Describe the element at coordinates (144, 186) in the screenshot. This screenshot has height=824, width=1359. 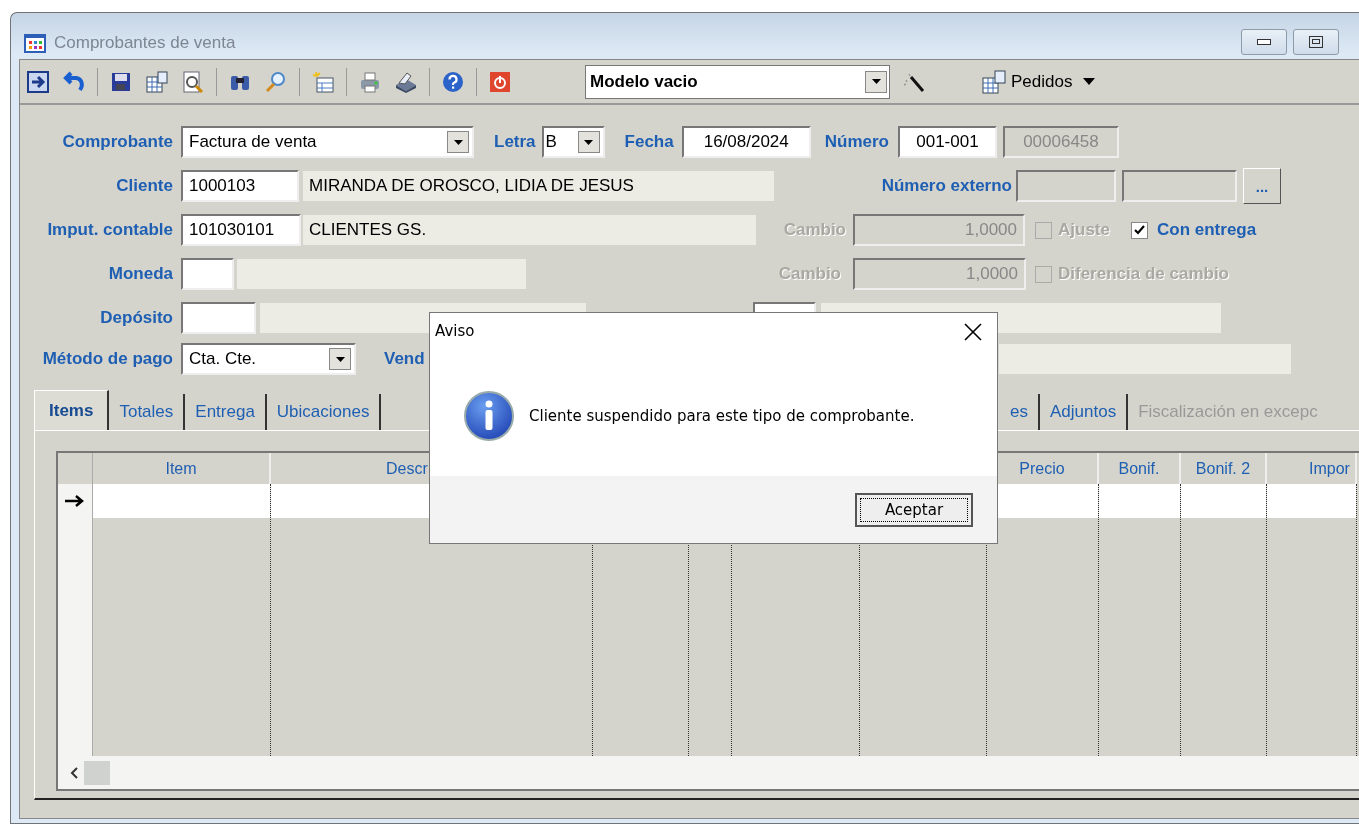
I see `field-label: Cliente` at that location.